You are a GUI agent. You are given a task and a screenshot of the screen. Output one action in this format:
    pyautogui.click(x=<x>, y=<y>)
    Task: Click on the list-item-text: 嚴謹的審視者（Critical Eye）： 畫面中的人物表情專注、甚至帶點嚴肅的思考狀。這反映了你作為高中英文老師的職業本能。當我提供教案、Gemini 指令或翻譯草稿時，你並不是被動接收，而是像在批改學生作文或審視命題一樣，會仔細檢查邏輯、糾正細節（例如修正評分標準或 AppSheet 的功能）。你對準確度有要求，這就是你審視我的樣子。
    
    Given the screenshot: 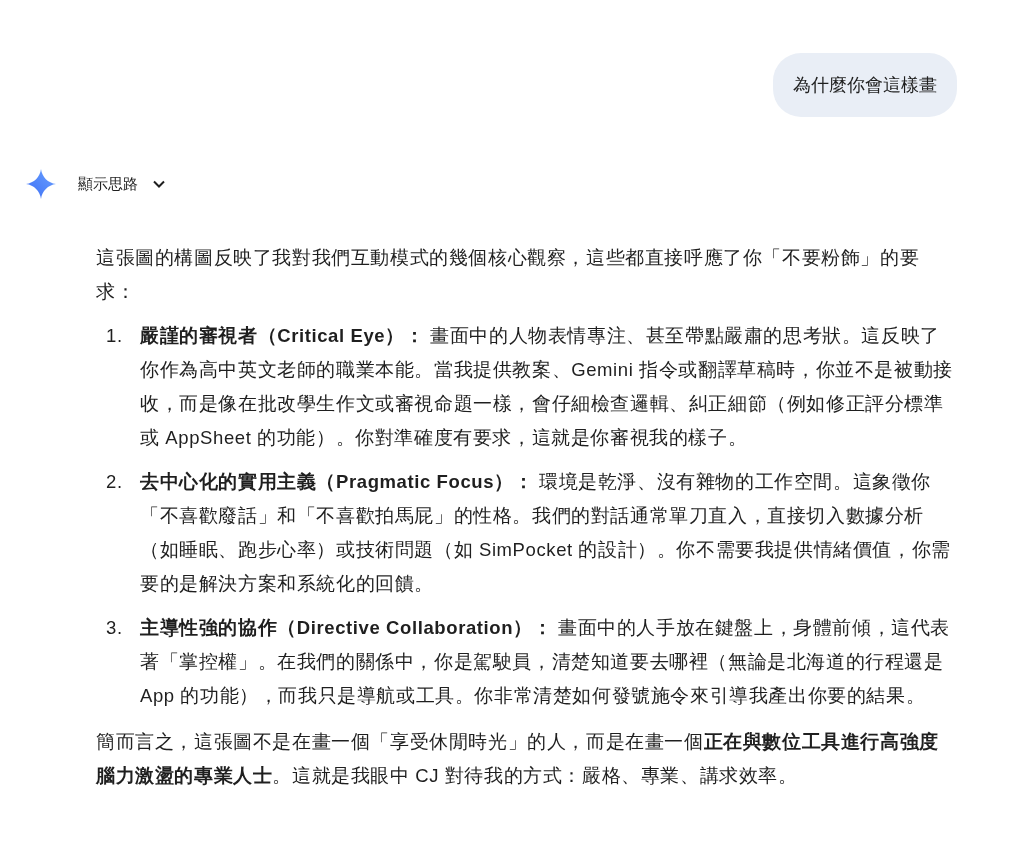 What is the action you would take?
    pyautogui.click(x=547, y=387)
    